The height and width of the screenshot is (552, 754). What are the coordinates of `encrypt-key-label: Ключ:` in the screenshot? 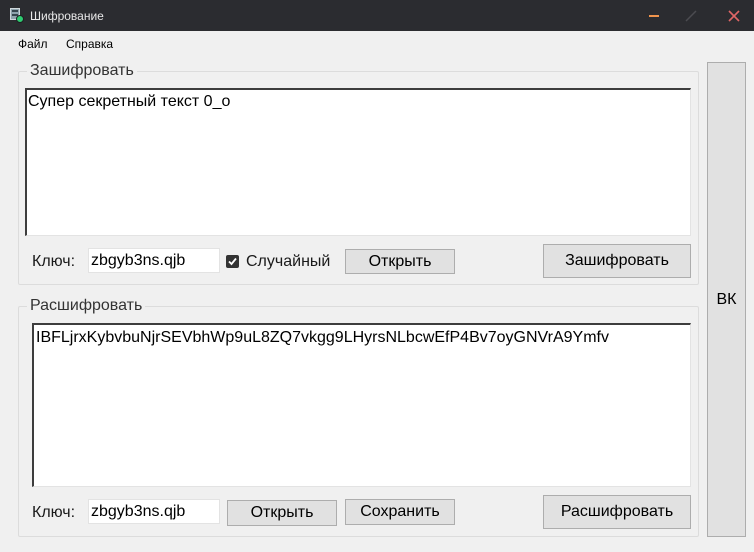 It's located at (54, 261).